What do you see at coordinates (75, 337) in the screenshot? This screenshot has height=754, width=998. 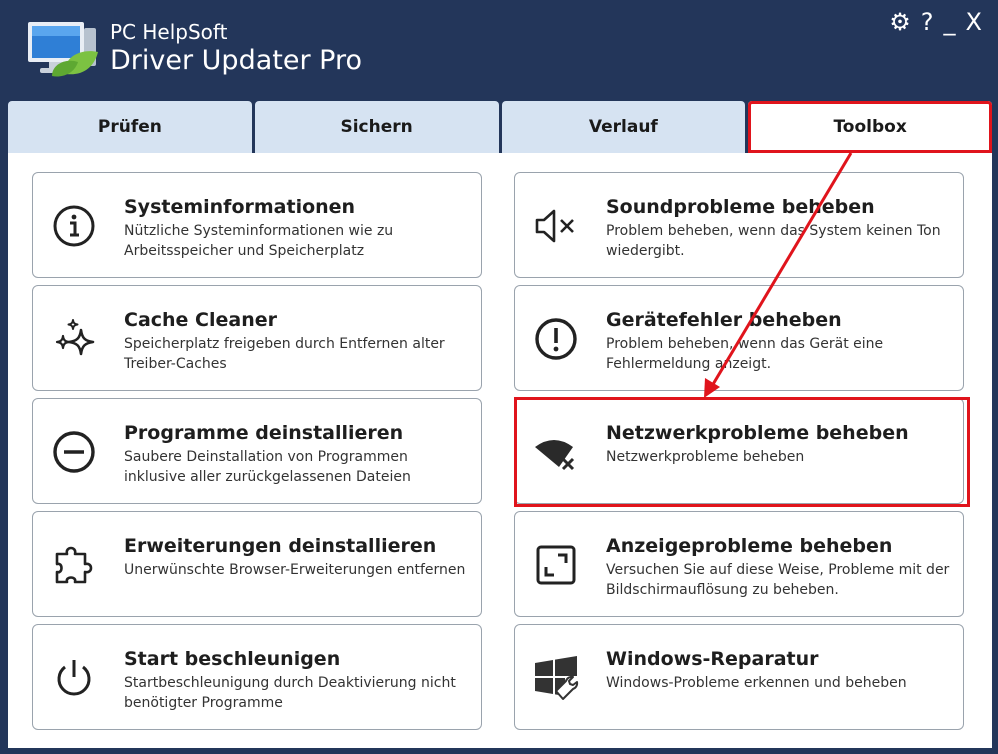 I see `sparkle-icon` at bounding box center [75, 337].